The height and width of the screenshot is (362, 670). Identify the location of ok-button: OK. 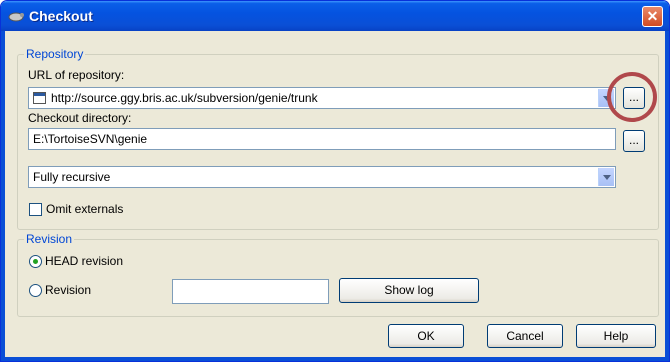
(426, 336).